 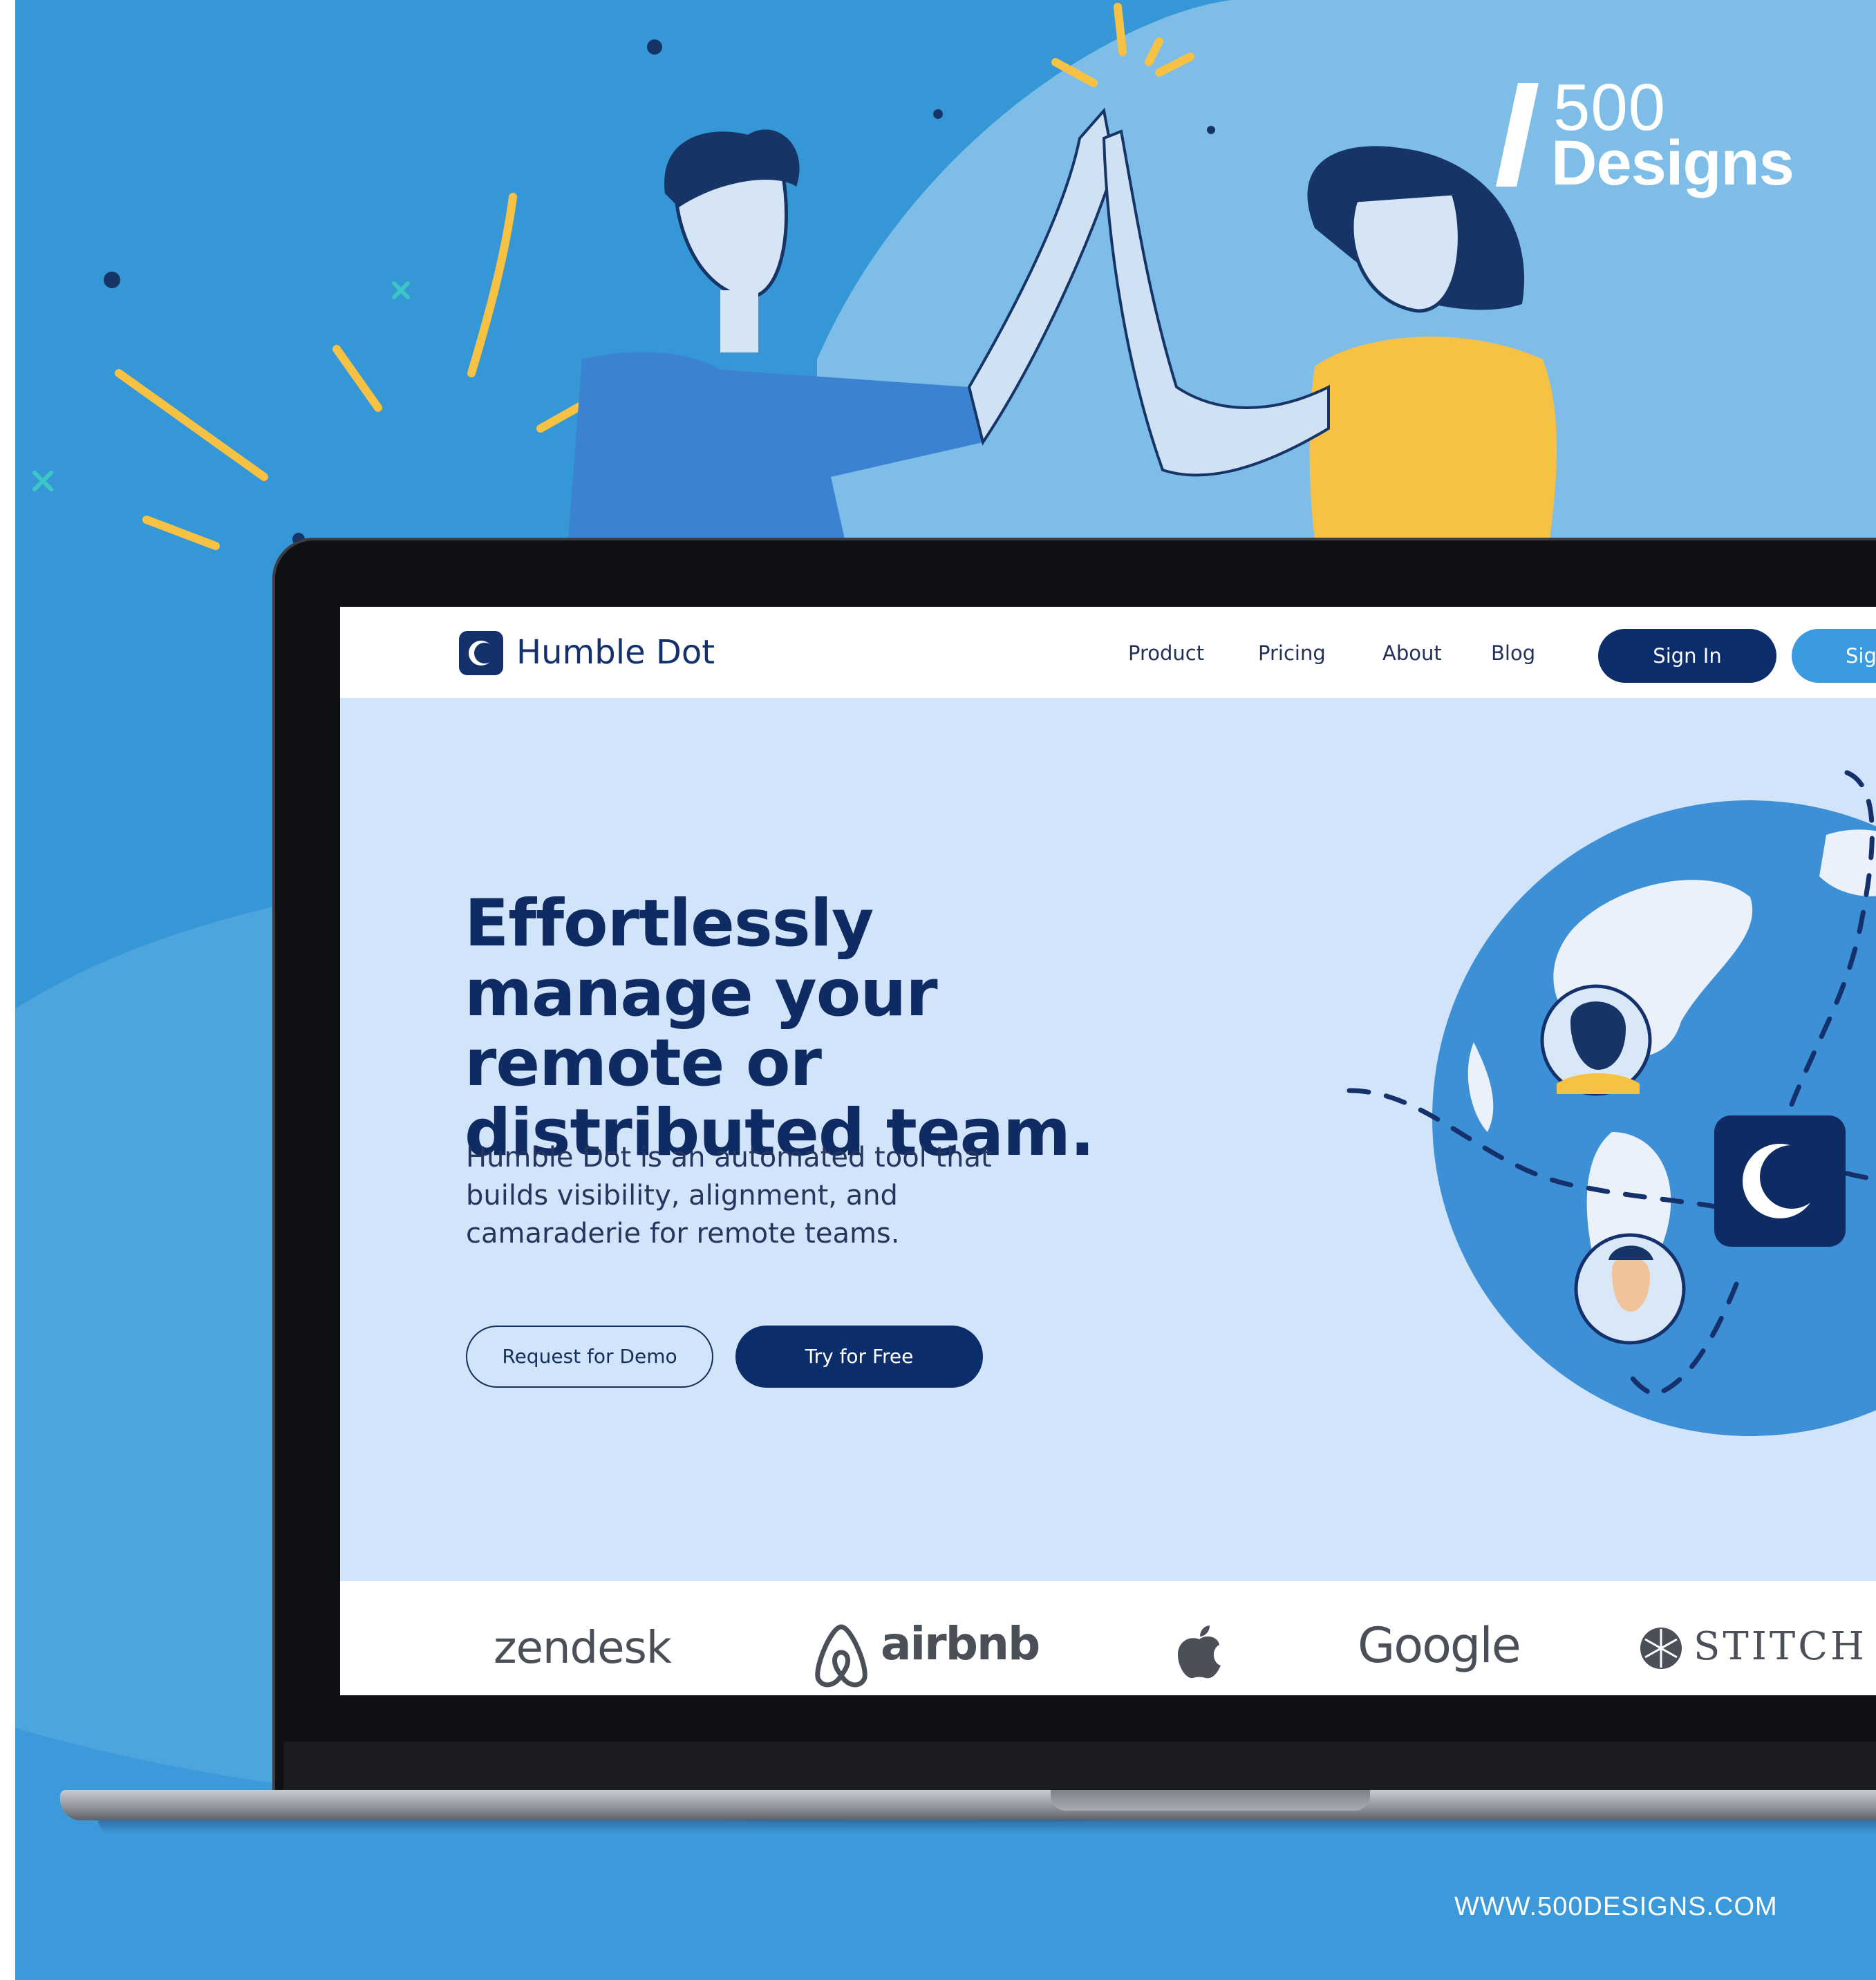 I want to click on stitch-globe-icon, so click(x=1661, y=1648).